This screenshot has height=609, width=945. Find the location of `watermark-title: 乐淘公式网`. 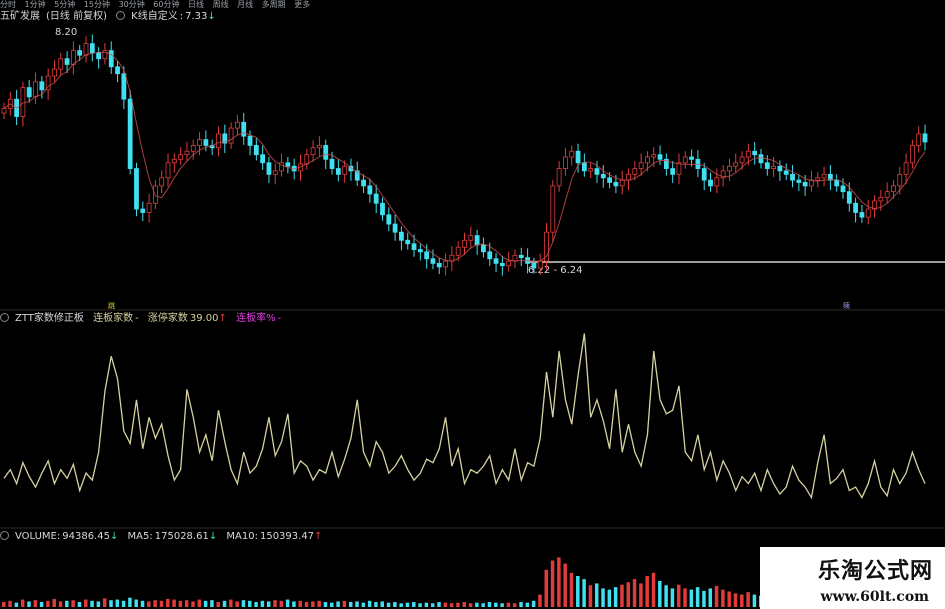

watermark-title: 乐淘公式网 is located at coordinates (875, 571).